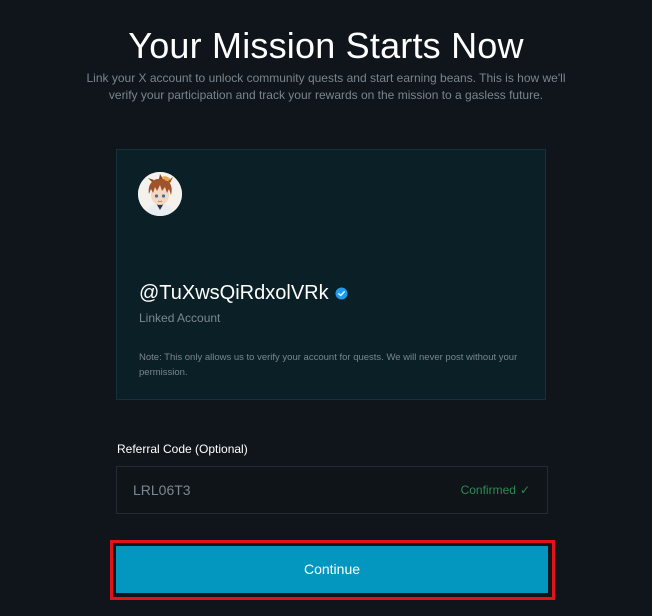 The image size is (652, 616). I want to click on linked-account-label: Linked Account, so click(180, 318).